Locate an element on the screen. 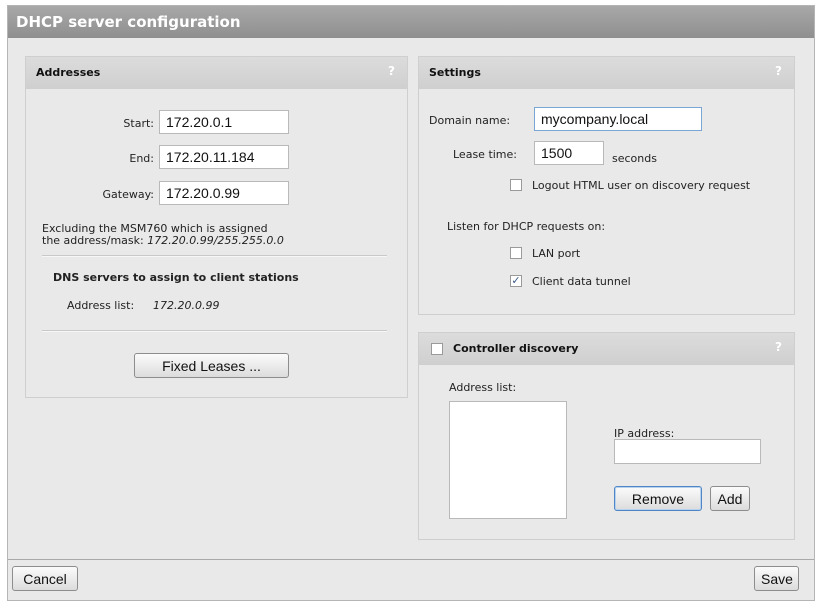 This screenshot has height=608, width=821. lease-time-label: Lease time: is located at coordinates (485, 154).